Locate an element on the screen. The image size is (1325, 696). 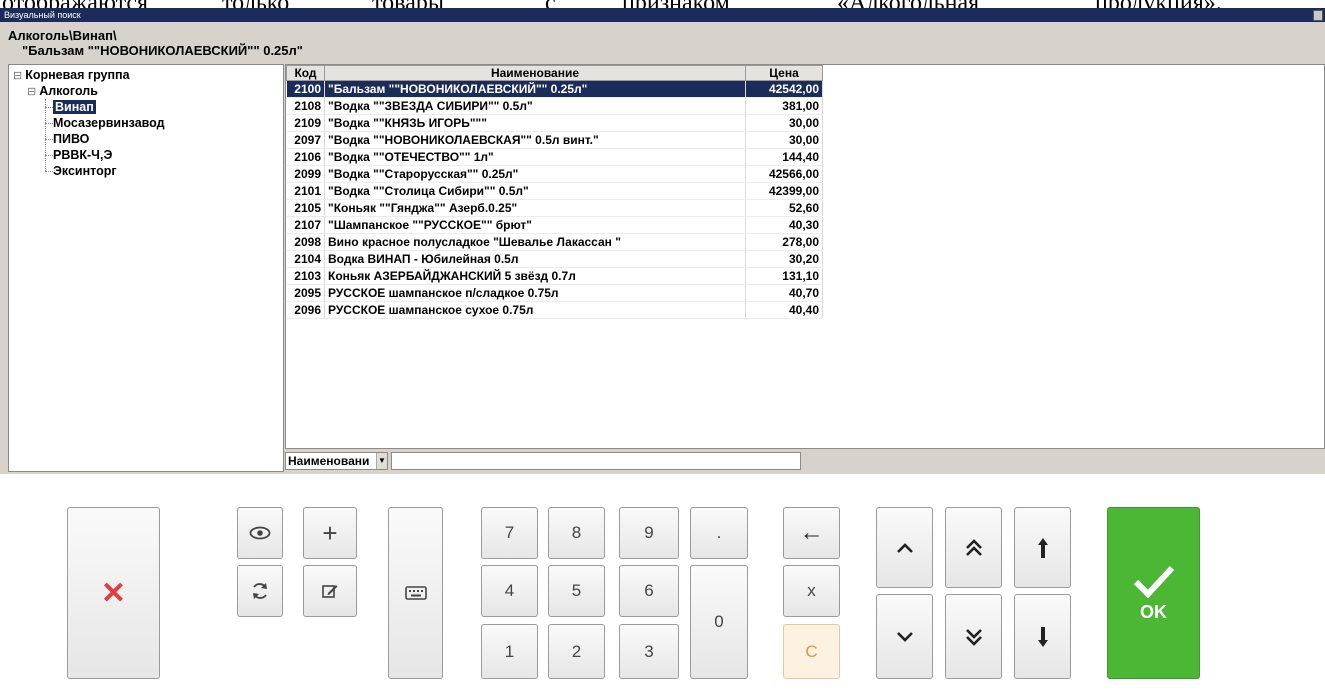
view-button is located at coordinates (260, 533).